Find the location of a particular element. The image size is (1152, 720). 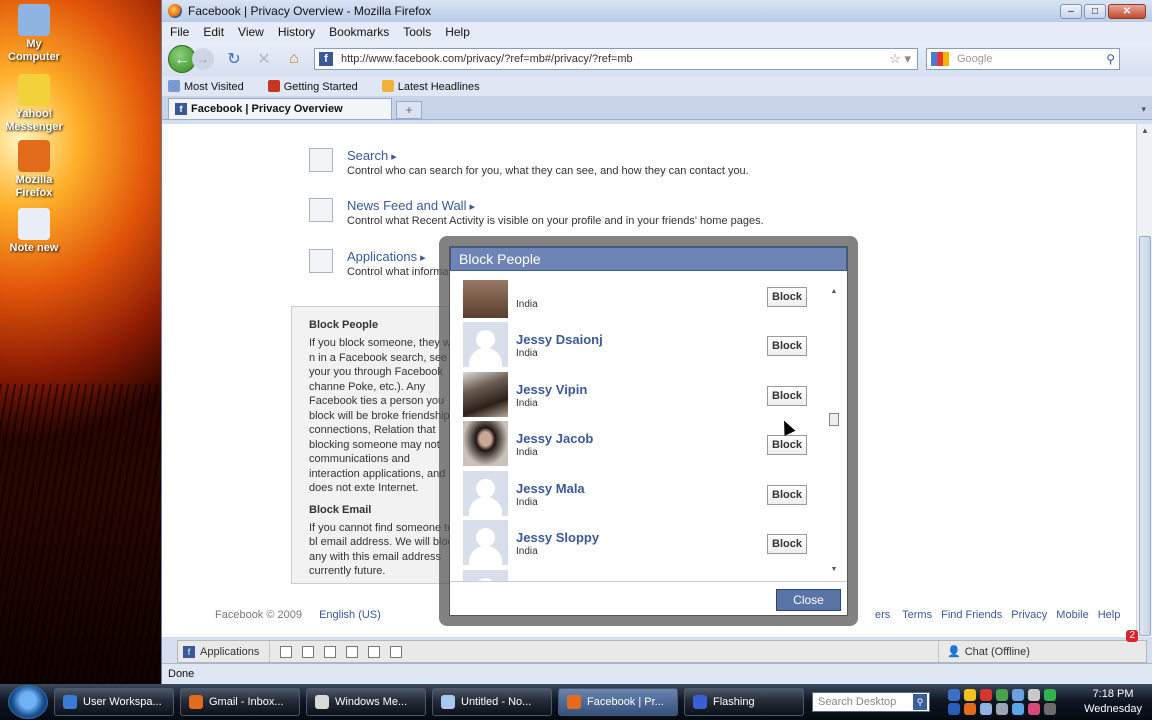

menu-view: View is located at coordinates (251, 32).